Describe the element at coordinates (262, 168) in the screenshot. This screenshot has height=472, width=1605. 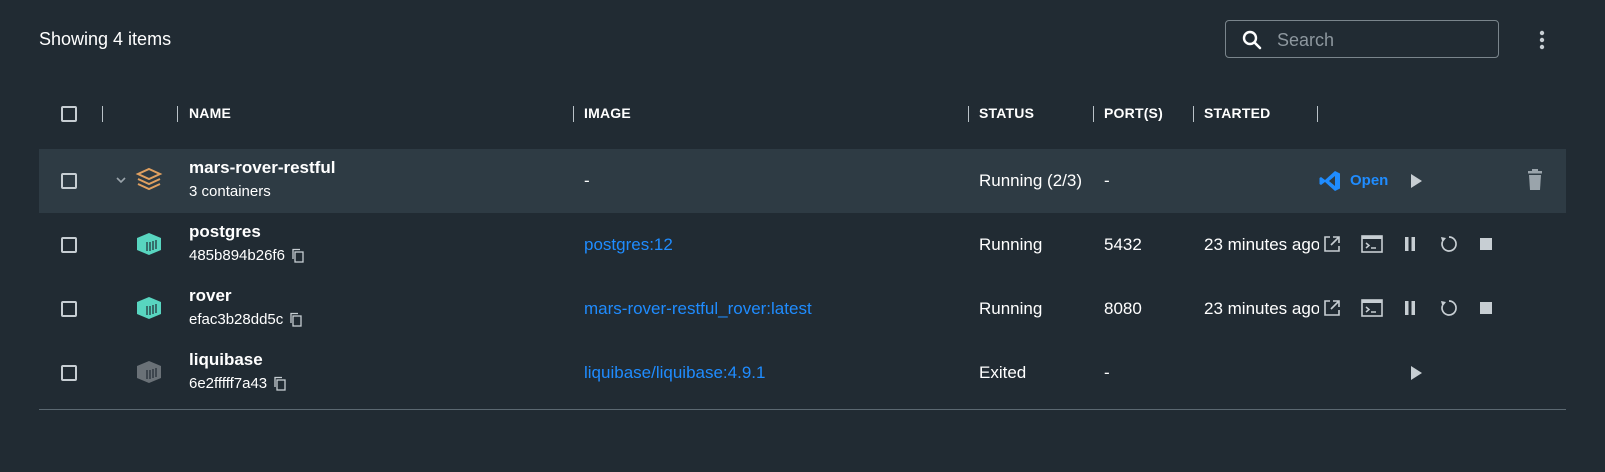
I see `group-name: mars-rover-restful` at that location.